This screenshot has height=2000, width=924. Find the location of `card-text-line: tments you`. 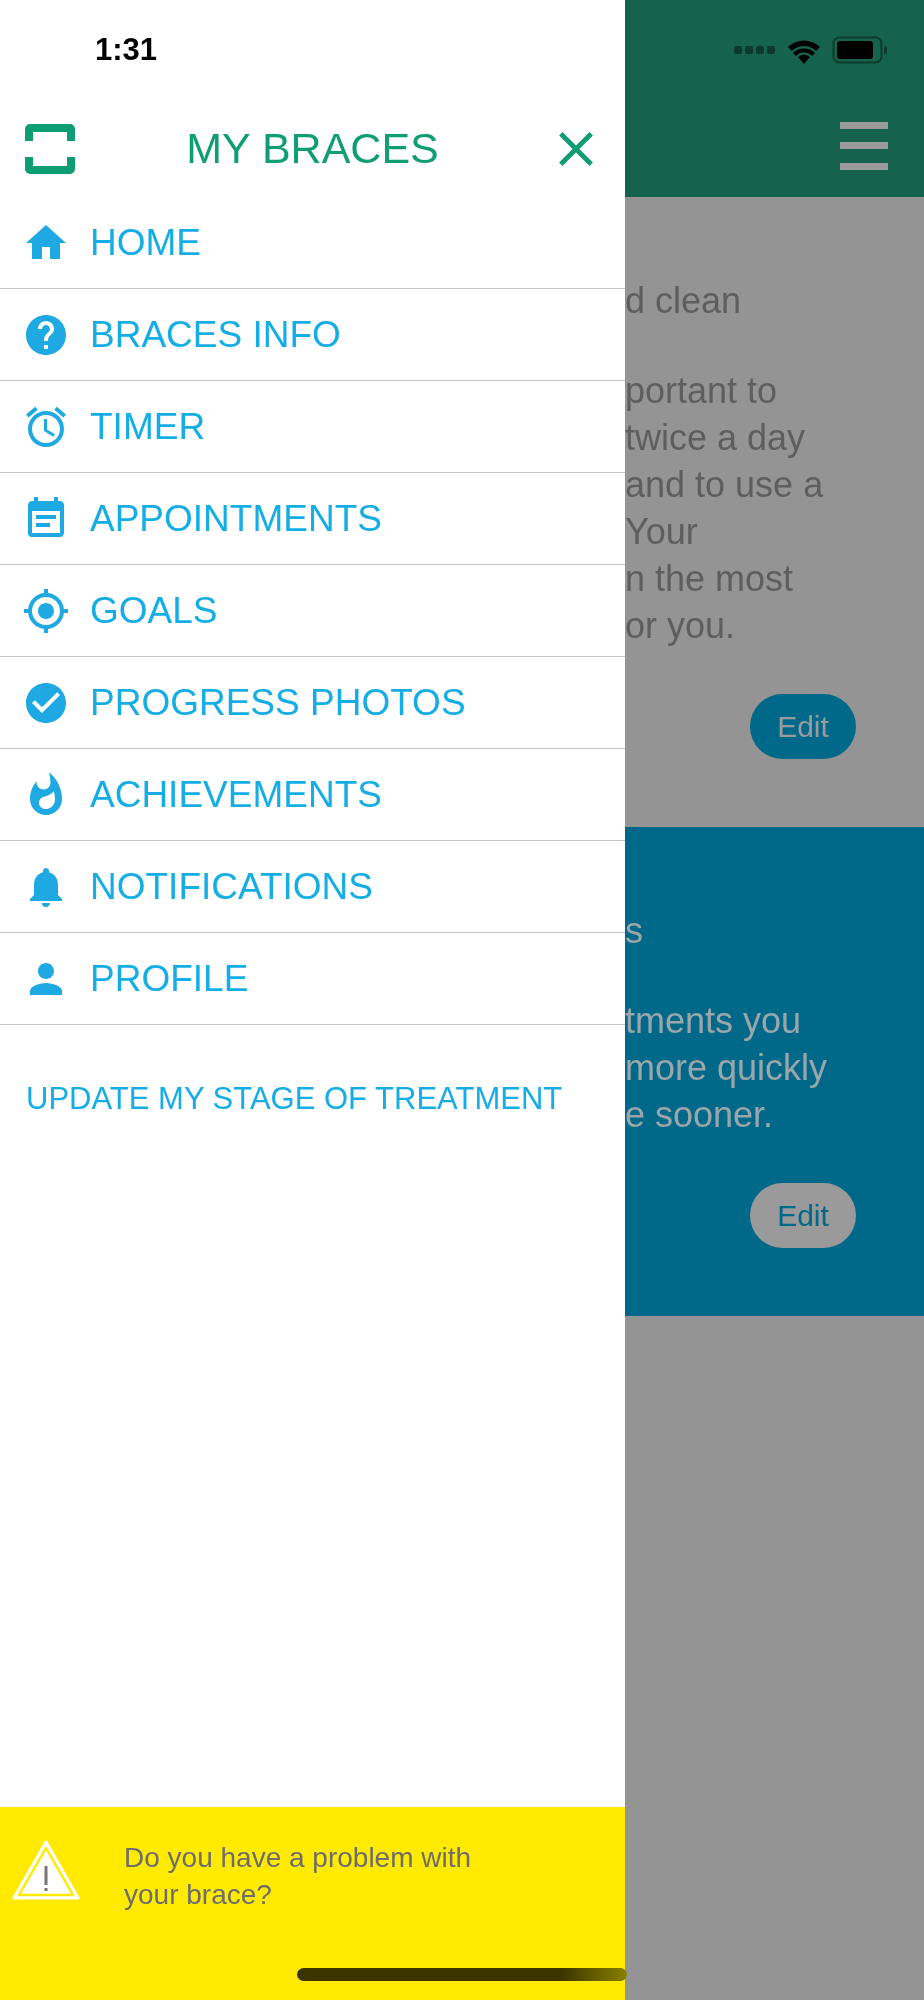

card-text-line: tments you is located at coordinates (714, 1021).